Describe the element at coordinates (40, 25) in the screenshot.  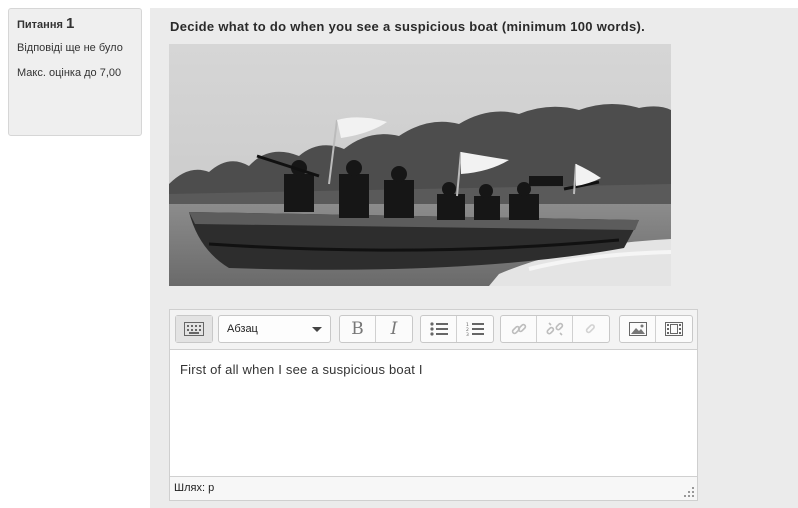
I see `question-label: Питання` at that location.